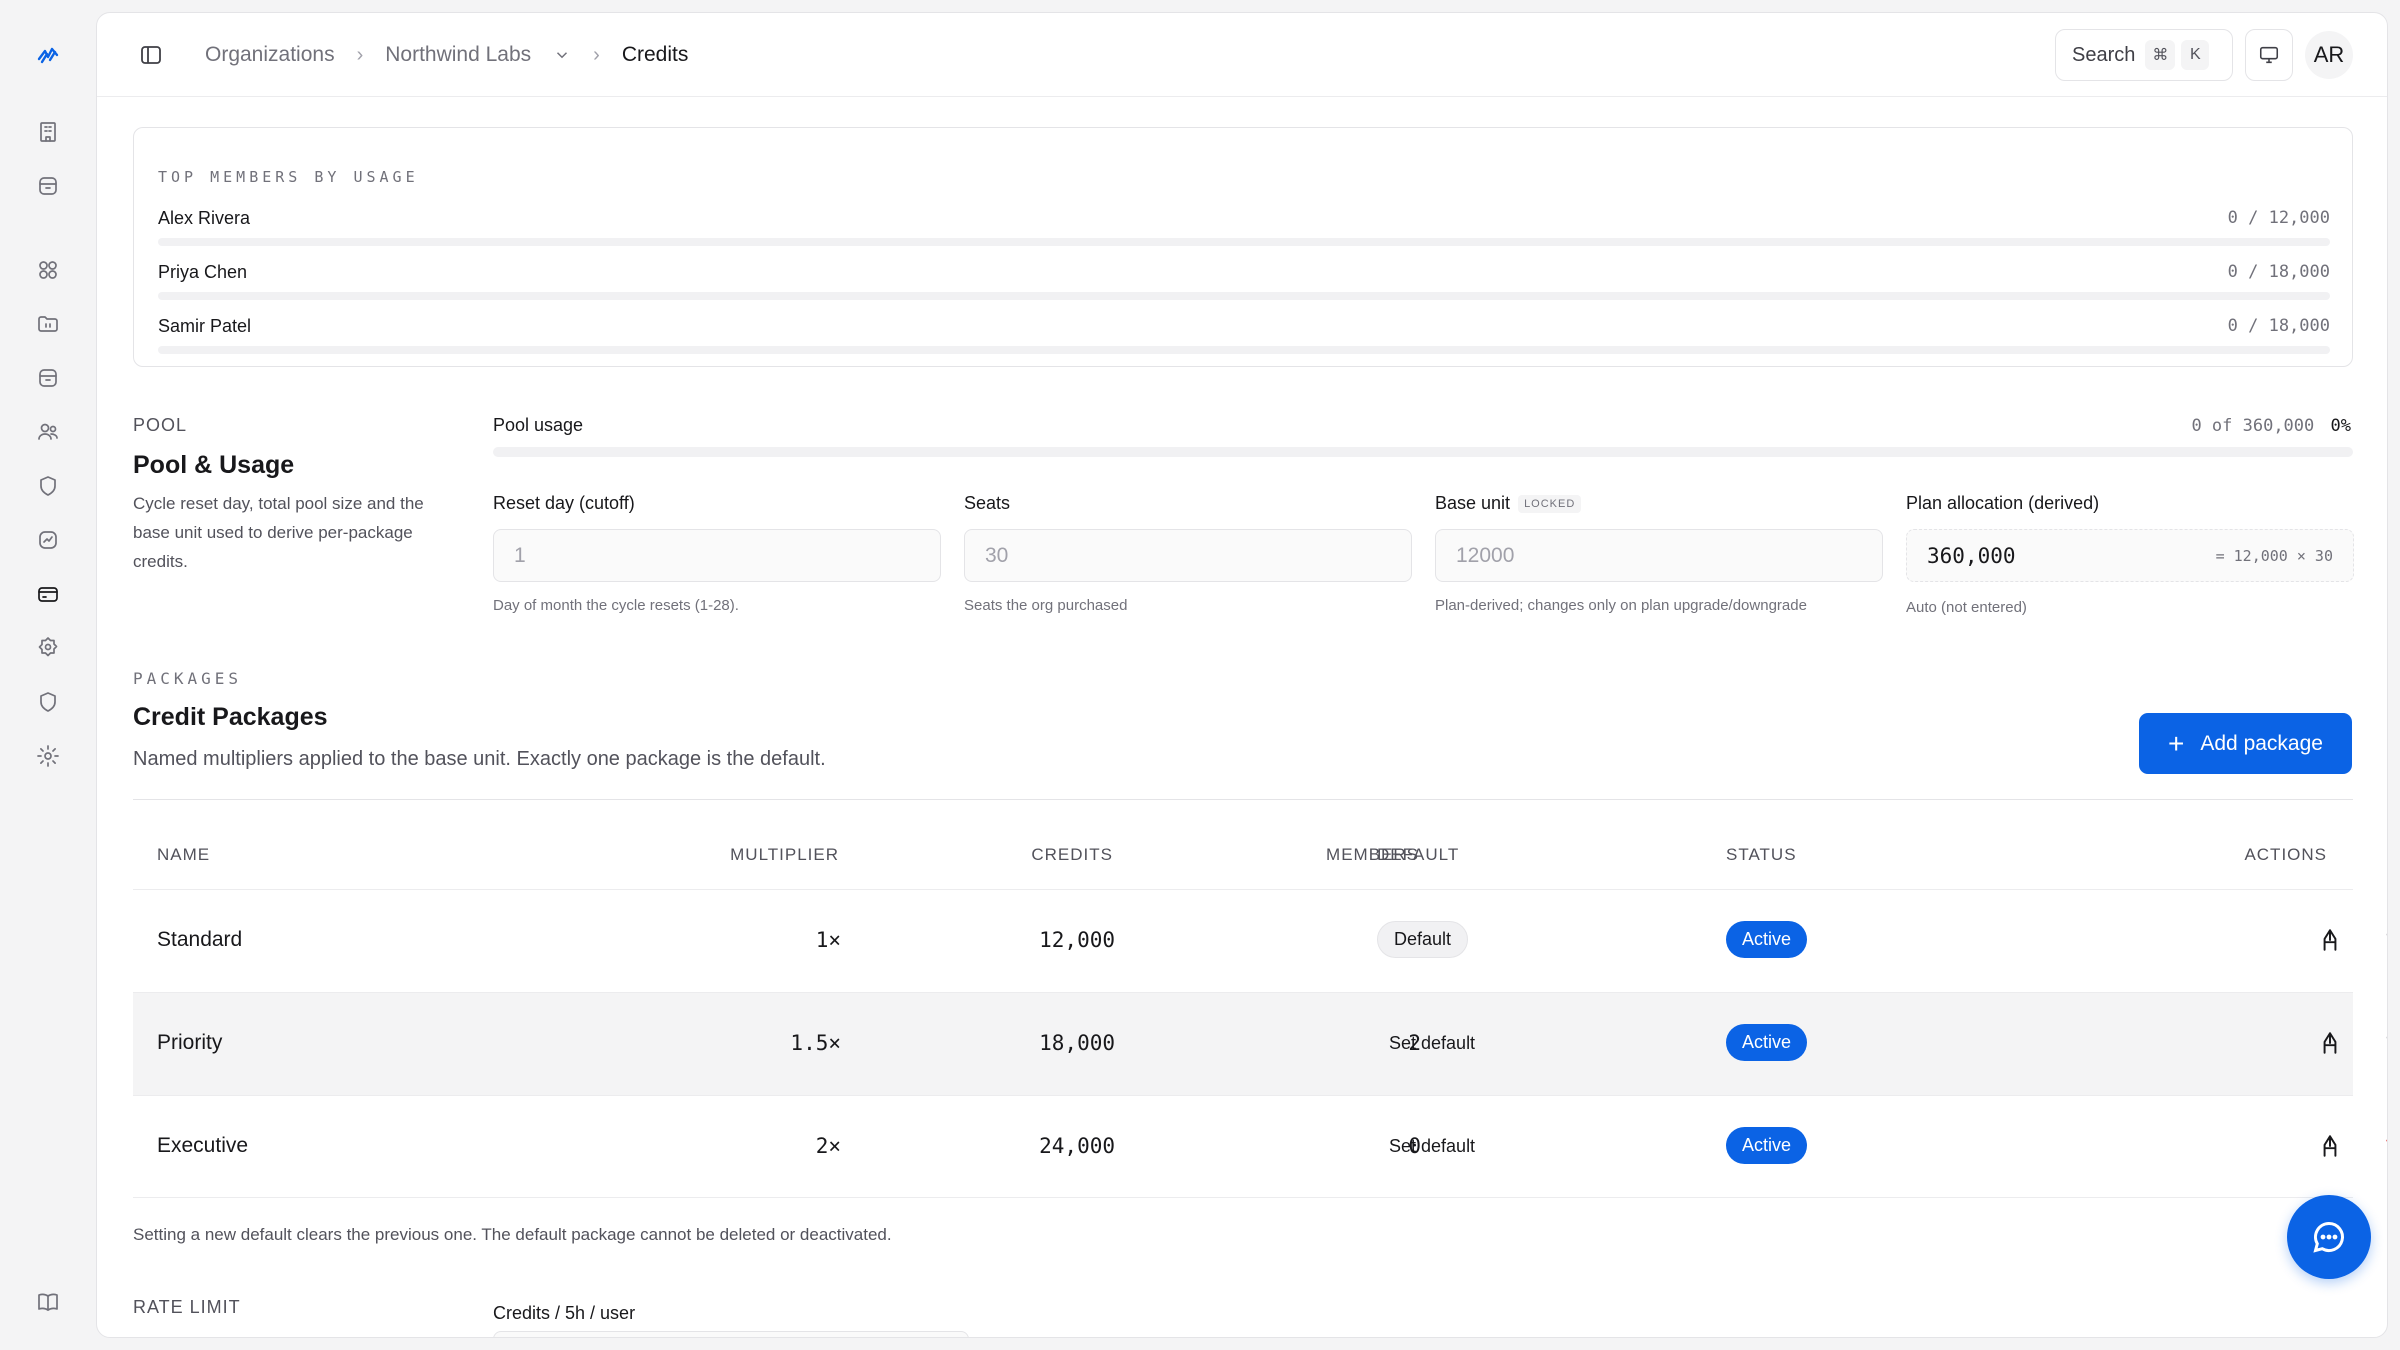  Describe the element at coordinates (270, 55) in the screenshot. I see `breadcrumb-organizations: Organizations` at that location.